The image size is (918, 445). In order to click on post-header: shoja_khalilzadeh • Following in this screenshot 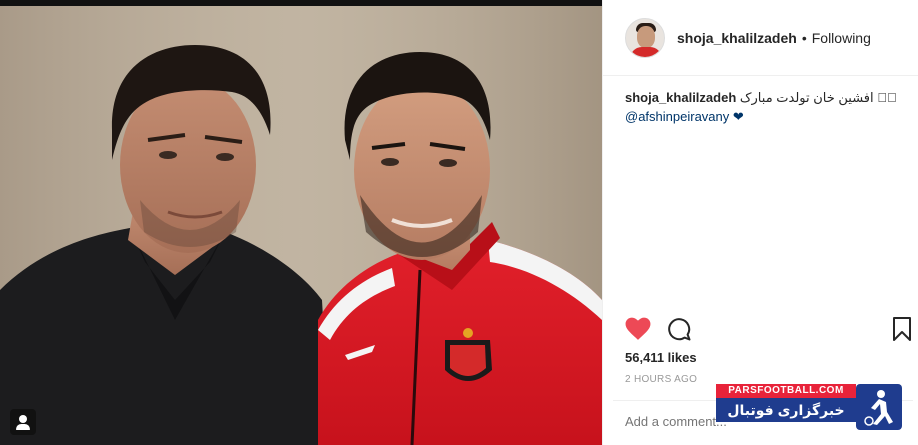, I will do `click(760, 38)`.